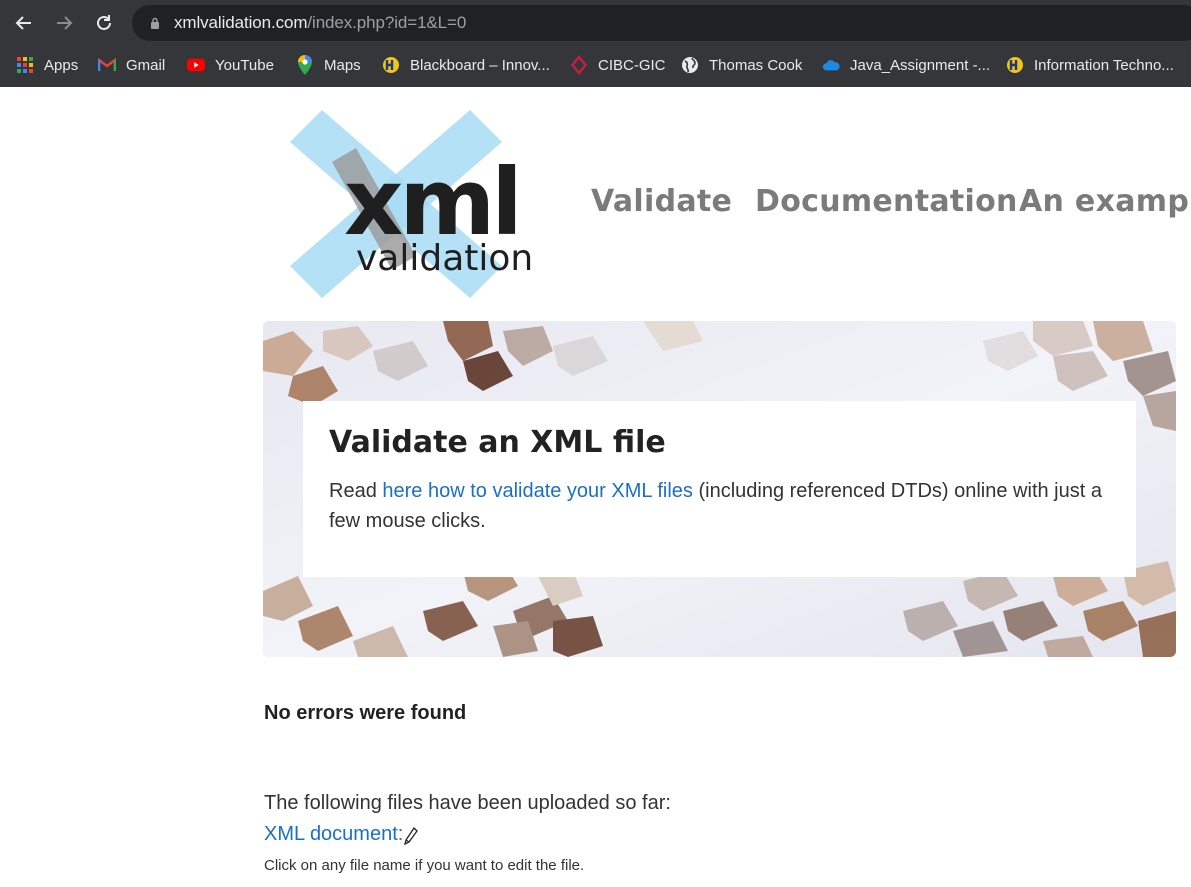 This screenshot has height=887, width=1191. I want to click on forward-arrow-icon, so click(64, 23).